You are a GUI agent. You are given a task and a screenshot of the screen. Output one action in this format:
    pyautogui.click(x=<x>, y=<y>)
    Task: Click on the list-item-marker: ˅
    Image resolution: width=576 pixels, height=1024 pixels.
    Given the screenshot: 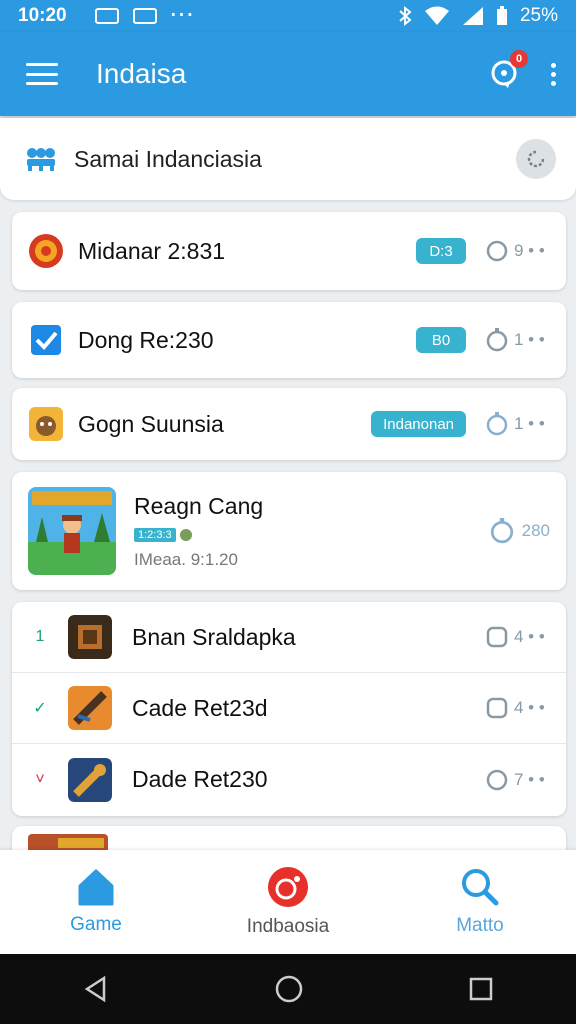 What is the action you would take?
    pyautogui.click(x=40, y=779)
    